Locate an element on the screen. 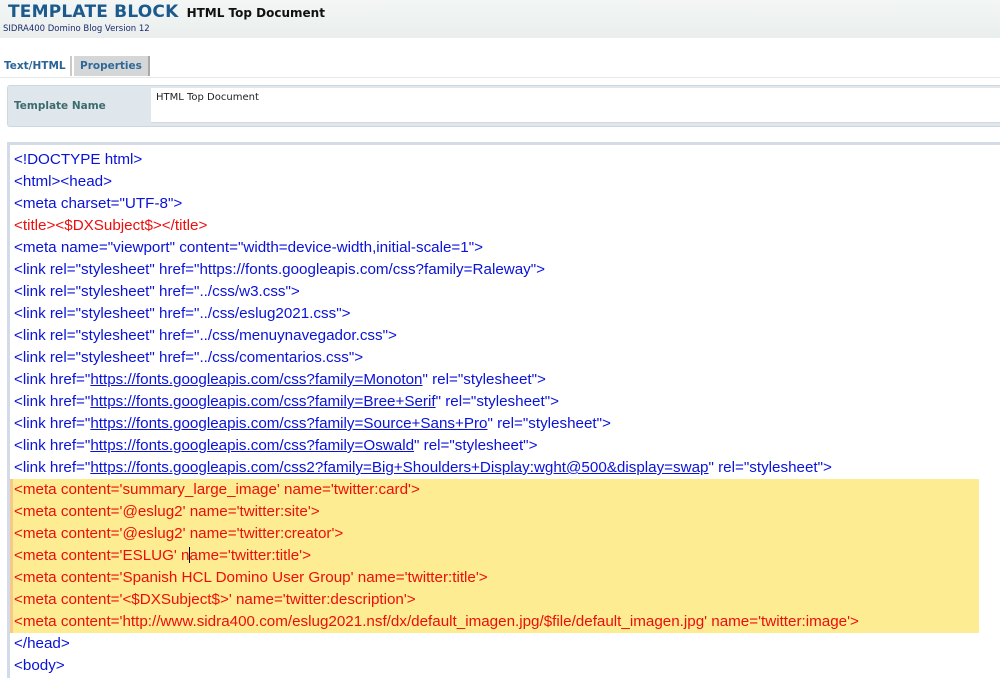 This screenshot has height=678, width=1000. tab-text-html: Text/HTML is located at coordinates (36, 66).